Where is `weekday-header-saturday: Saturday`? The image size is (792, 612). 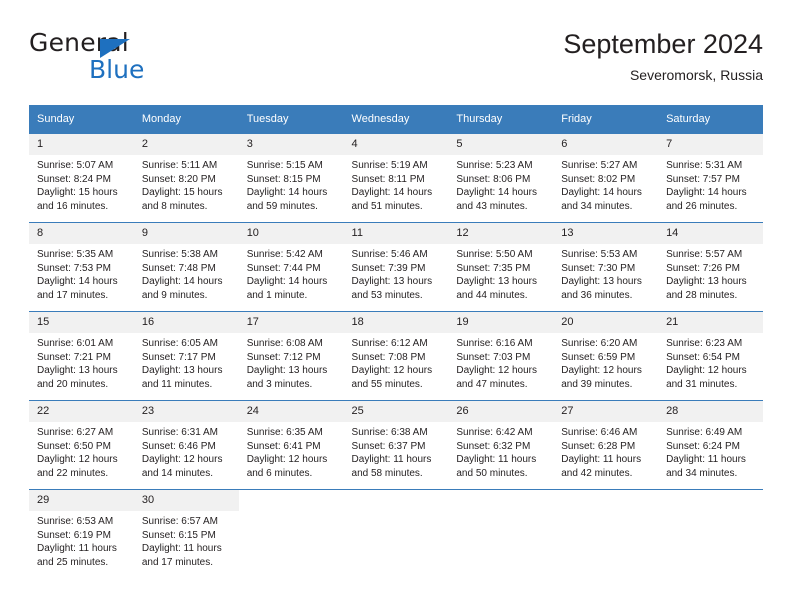
weekday-header-saturday: Saturday is located at coordinates (710, 119).